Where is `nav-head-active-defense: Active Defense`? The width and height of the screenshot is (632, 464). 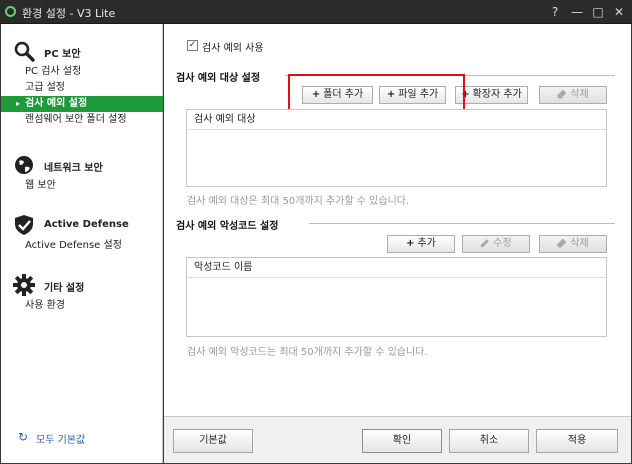
nav-head-active-defense: Active Defense is located at coordinates (82, 225).